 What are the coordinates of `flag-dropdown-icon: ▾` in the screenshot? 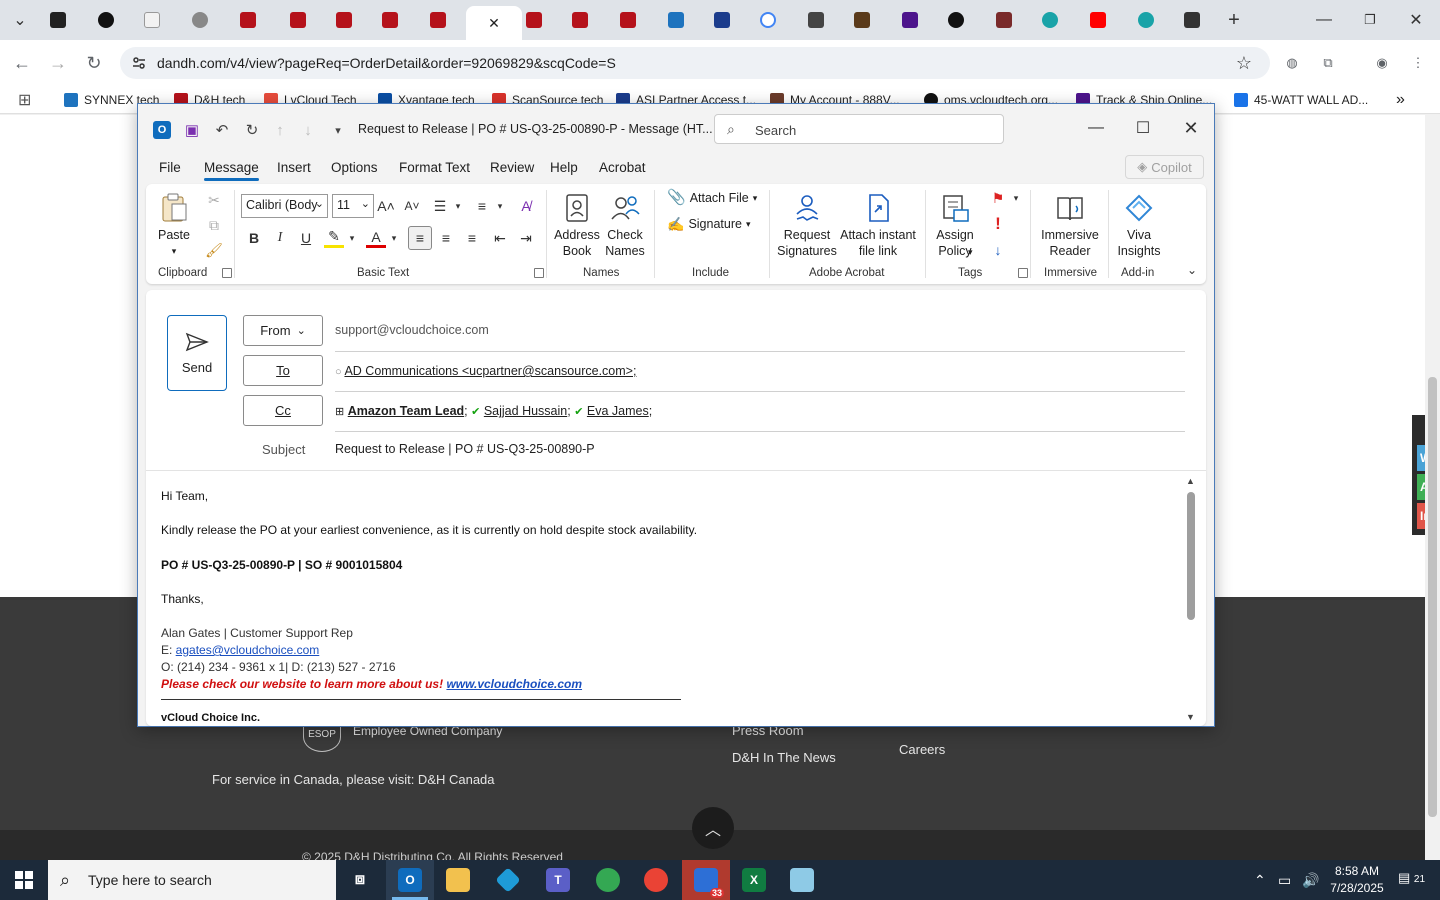 It's located at (1016, 198).